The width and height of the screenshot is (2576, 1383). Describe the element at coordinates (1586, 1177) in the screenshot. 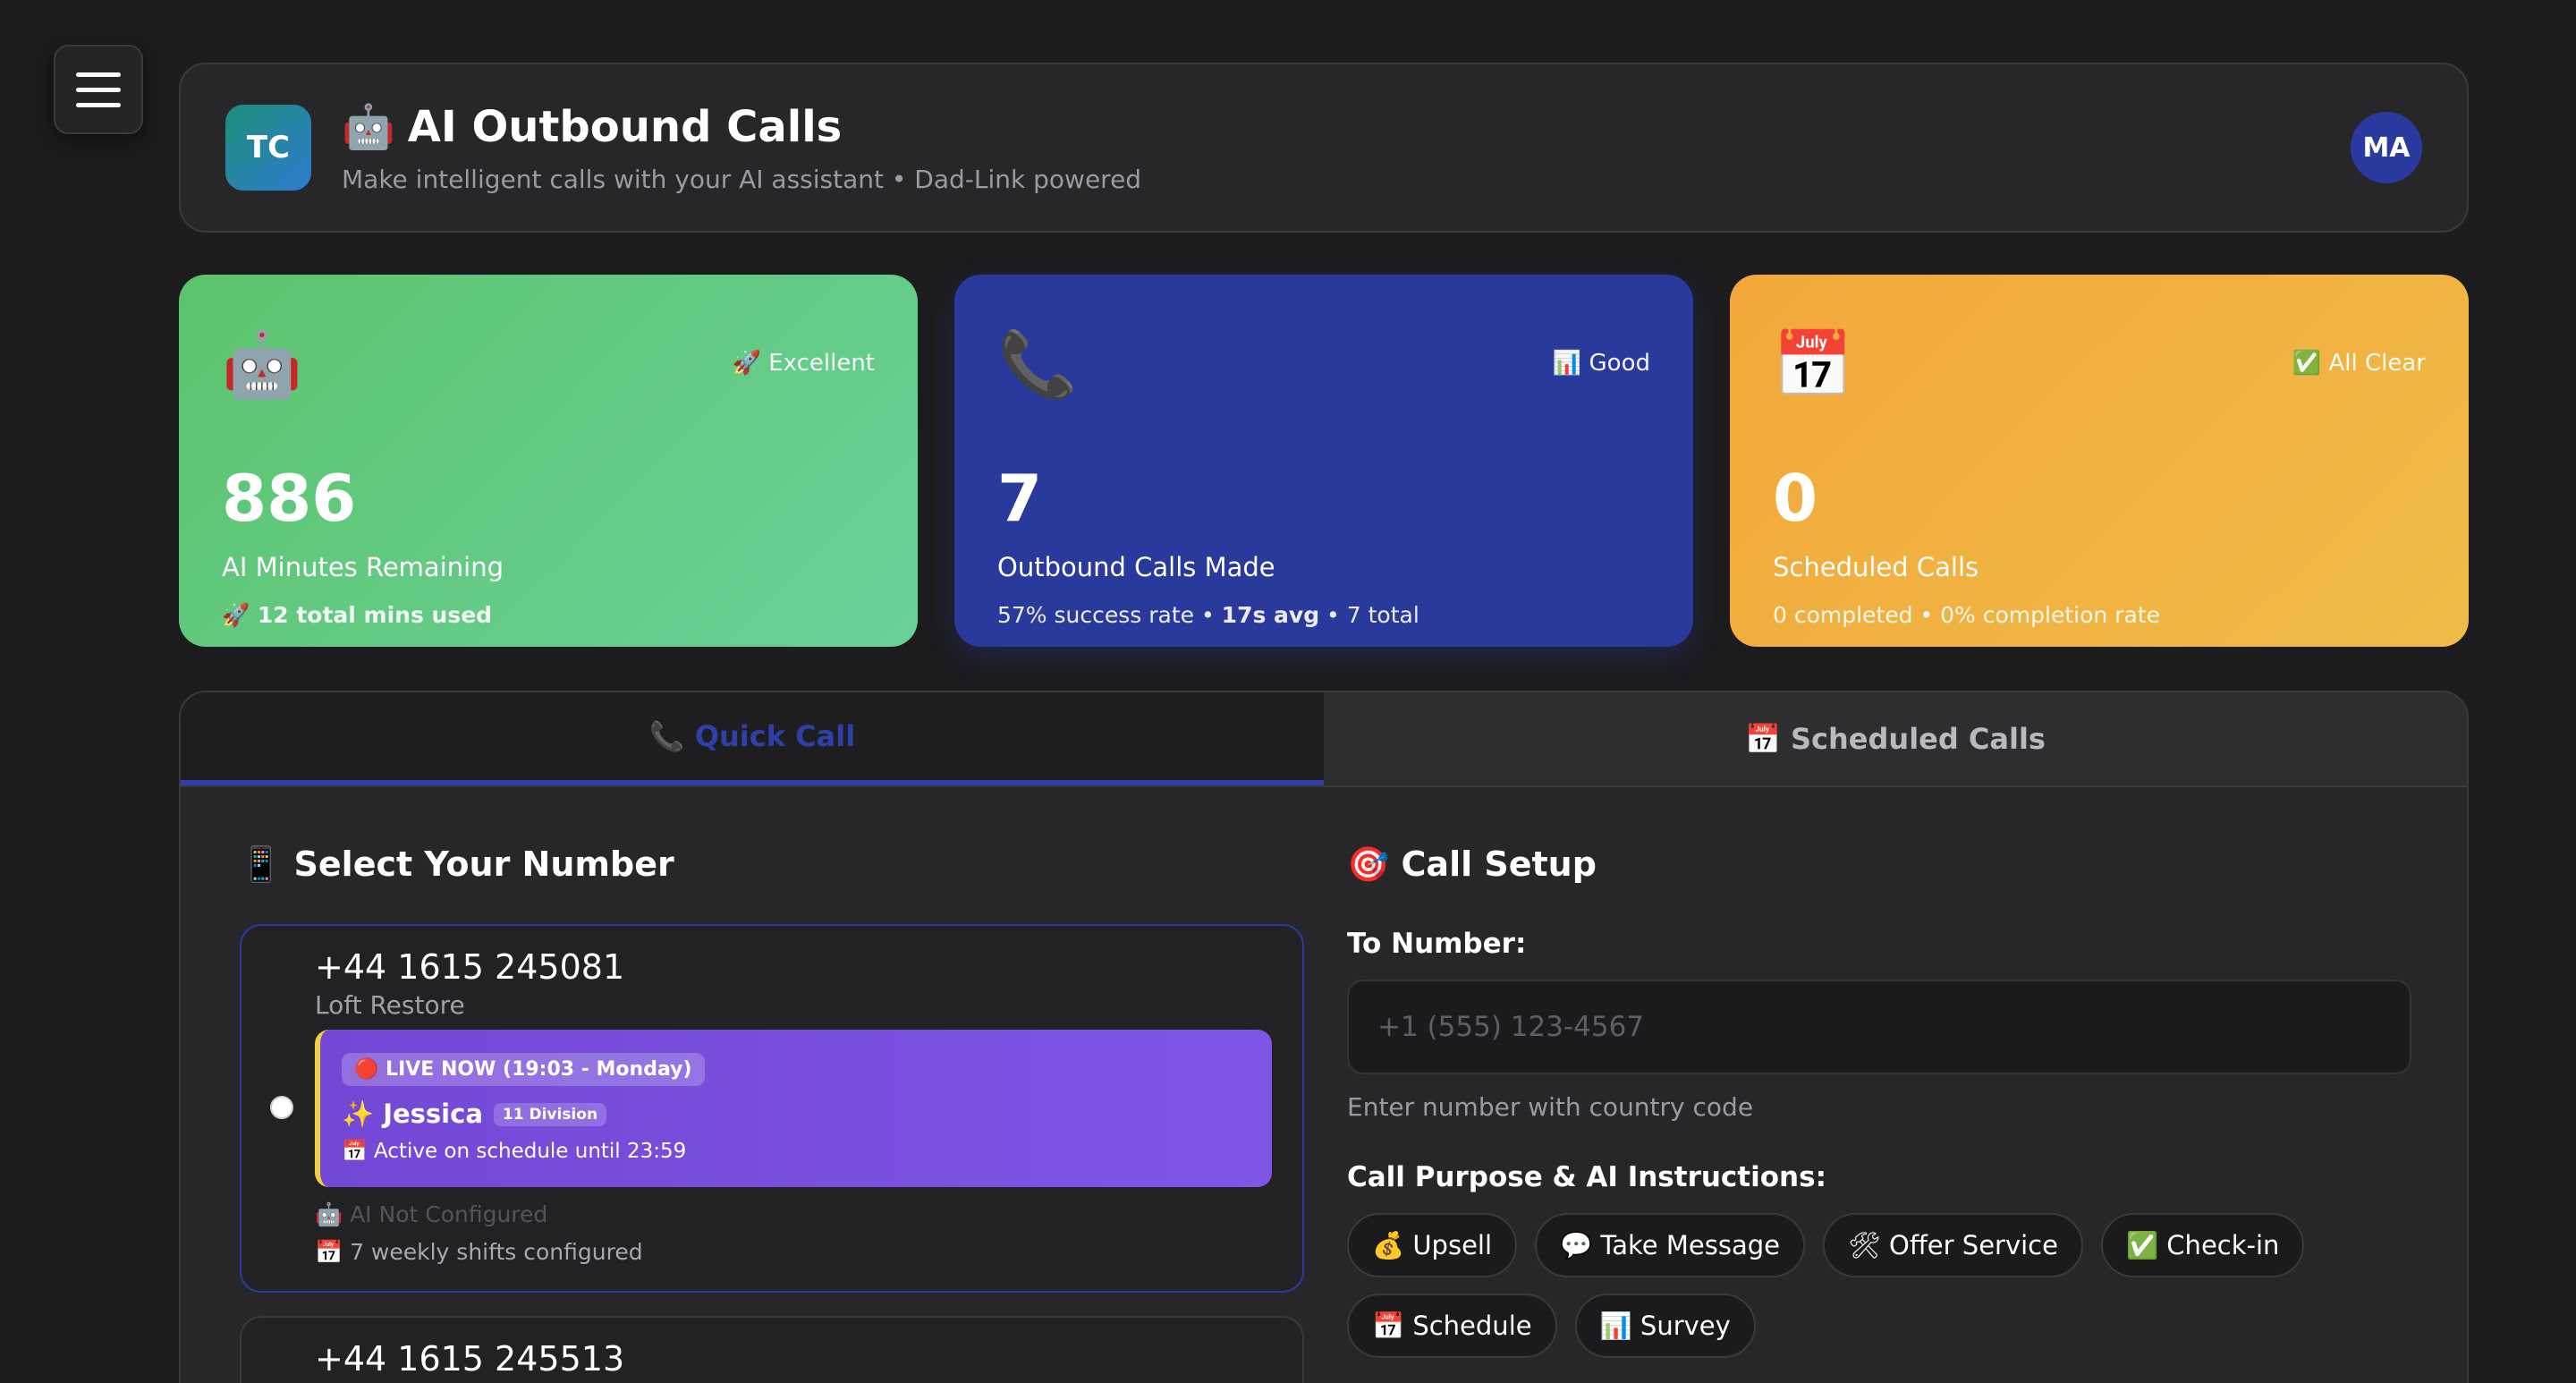

I see `purpose-label: Call Purpose & AI Instructions:` at that location.